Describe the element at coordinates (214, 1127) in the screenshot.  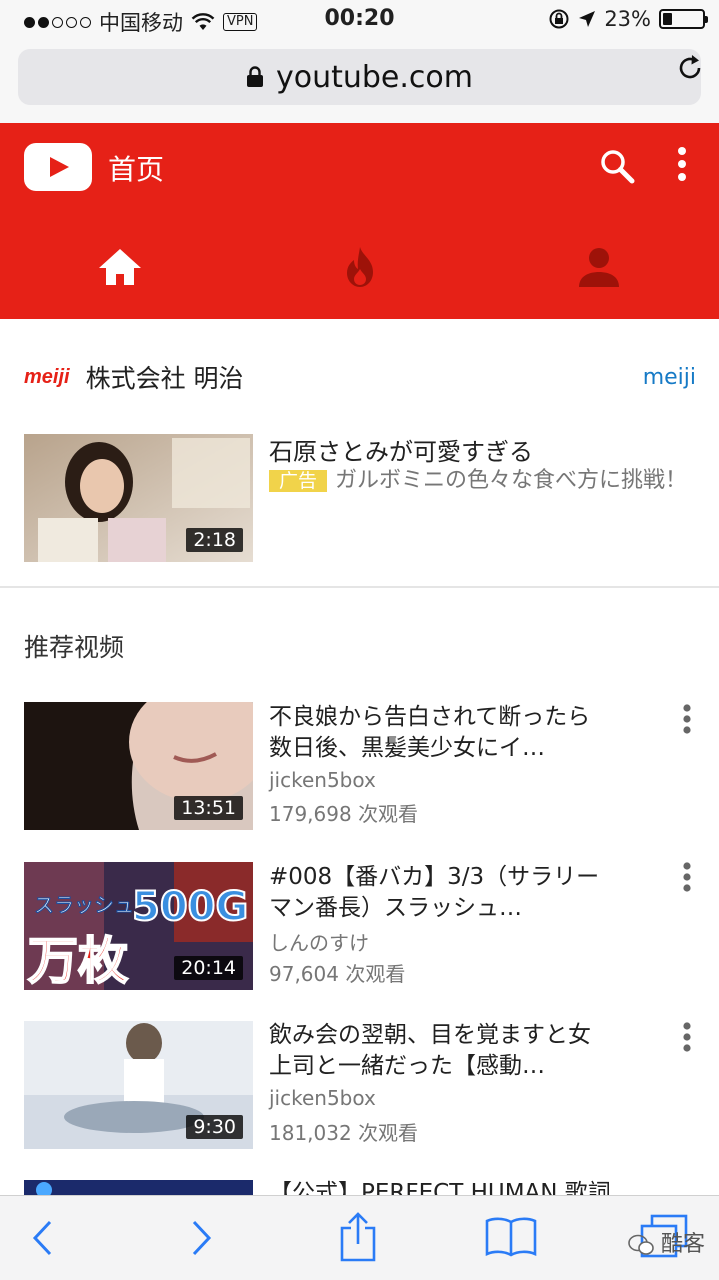
I see `video-duration: 9:30` at that location.